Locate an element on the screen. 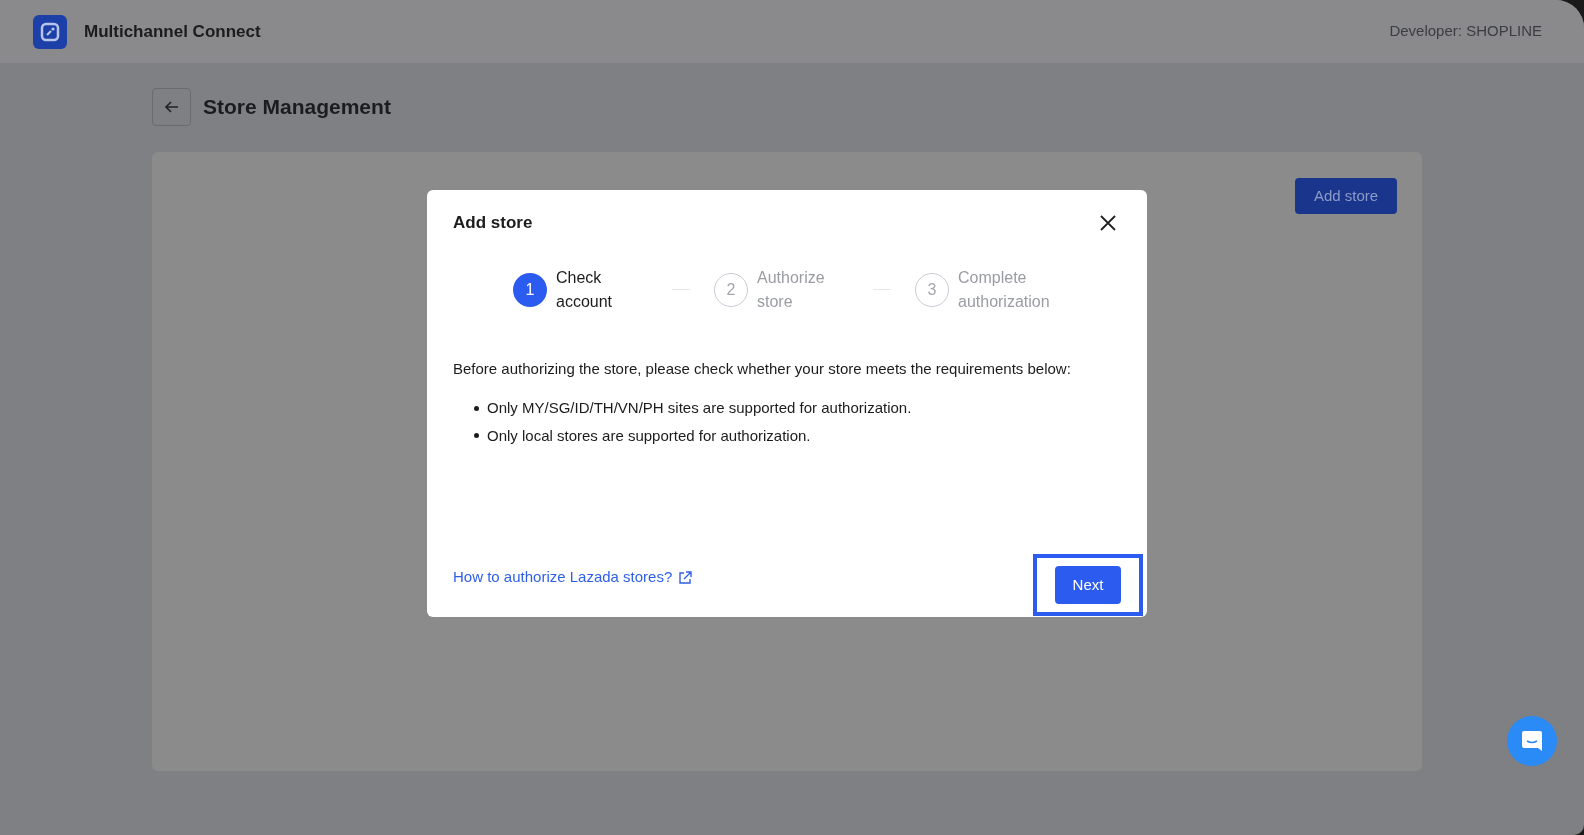 This screenshot has width=1584, height=835. add-store-button: Add store is located at coordinates (1346, 196).